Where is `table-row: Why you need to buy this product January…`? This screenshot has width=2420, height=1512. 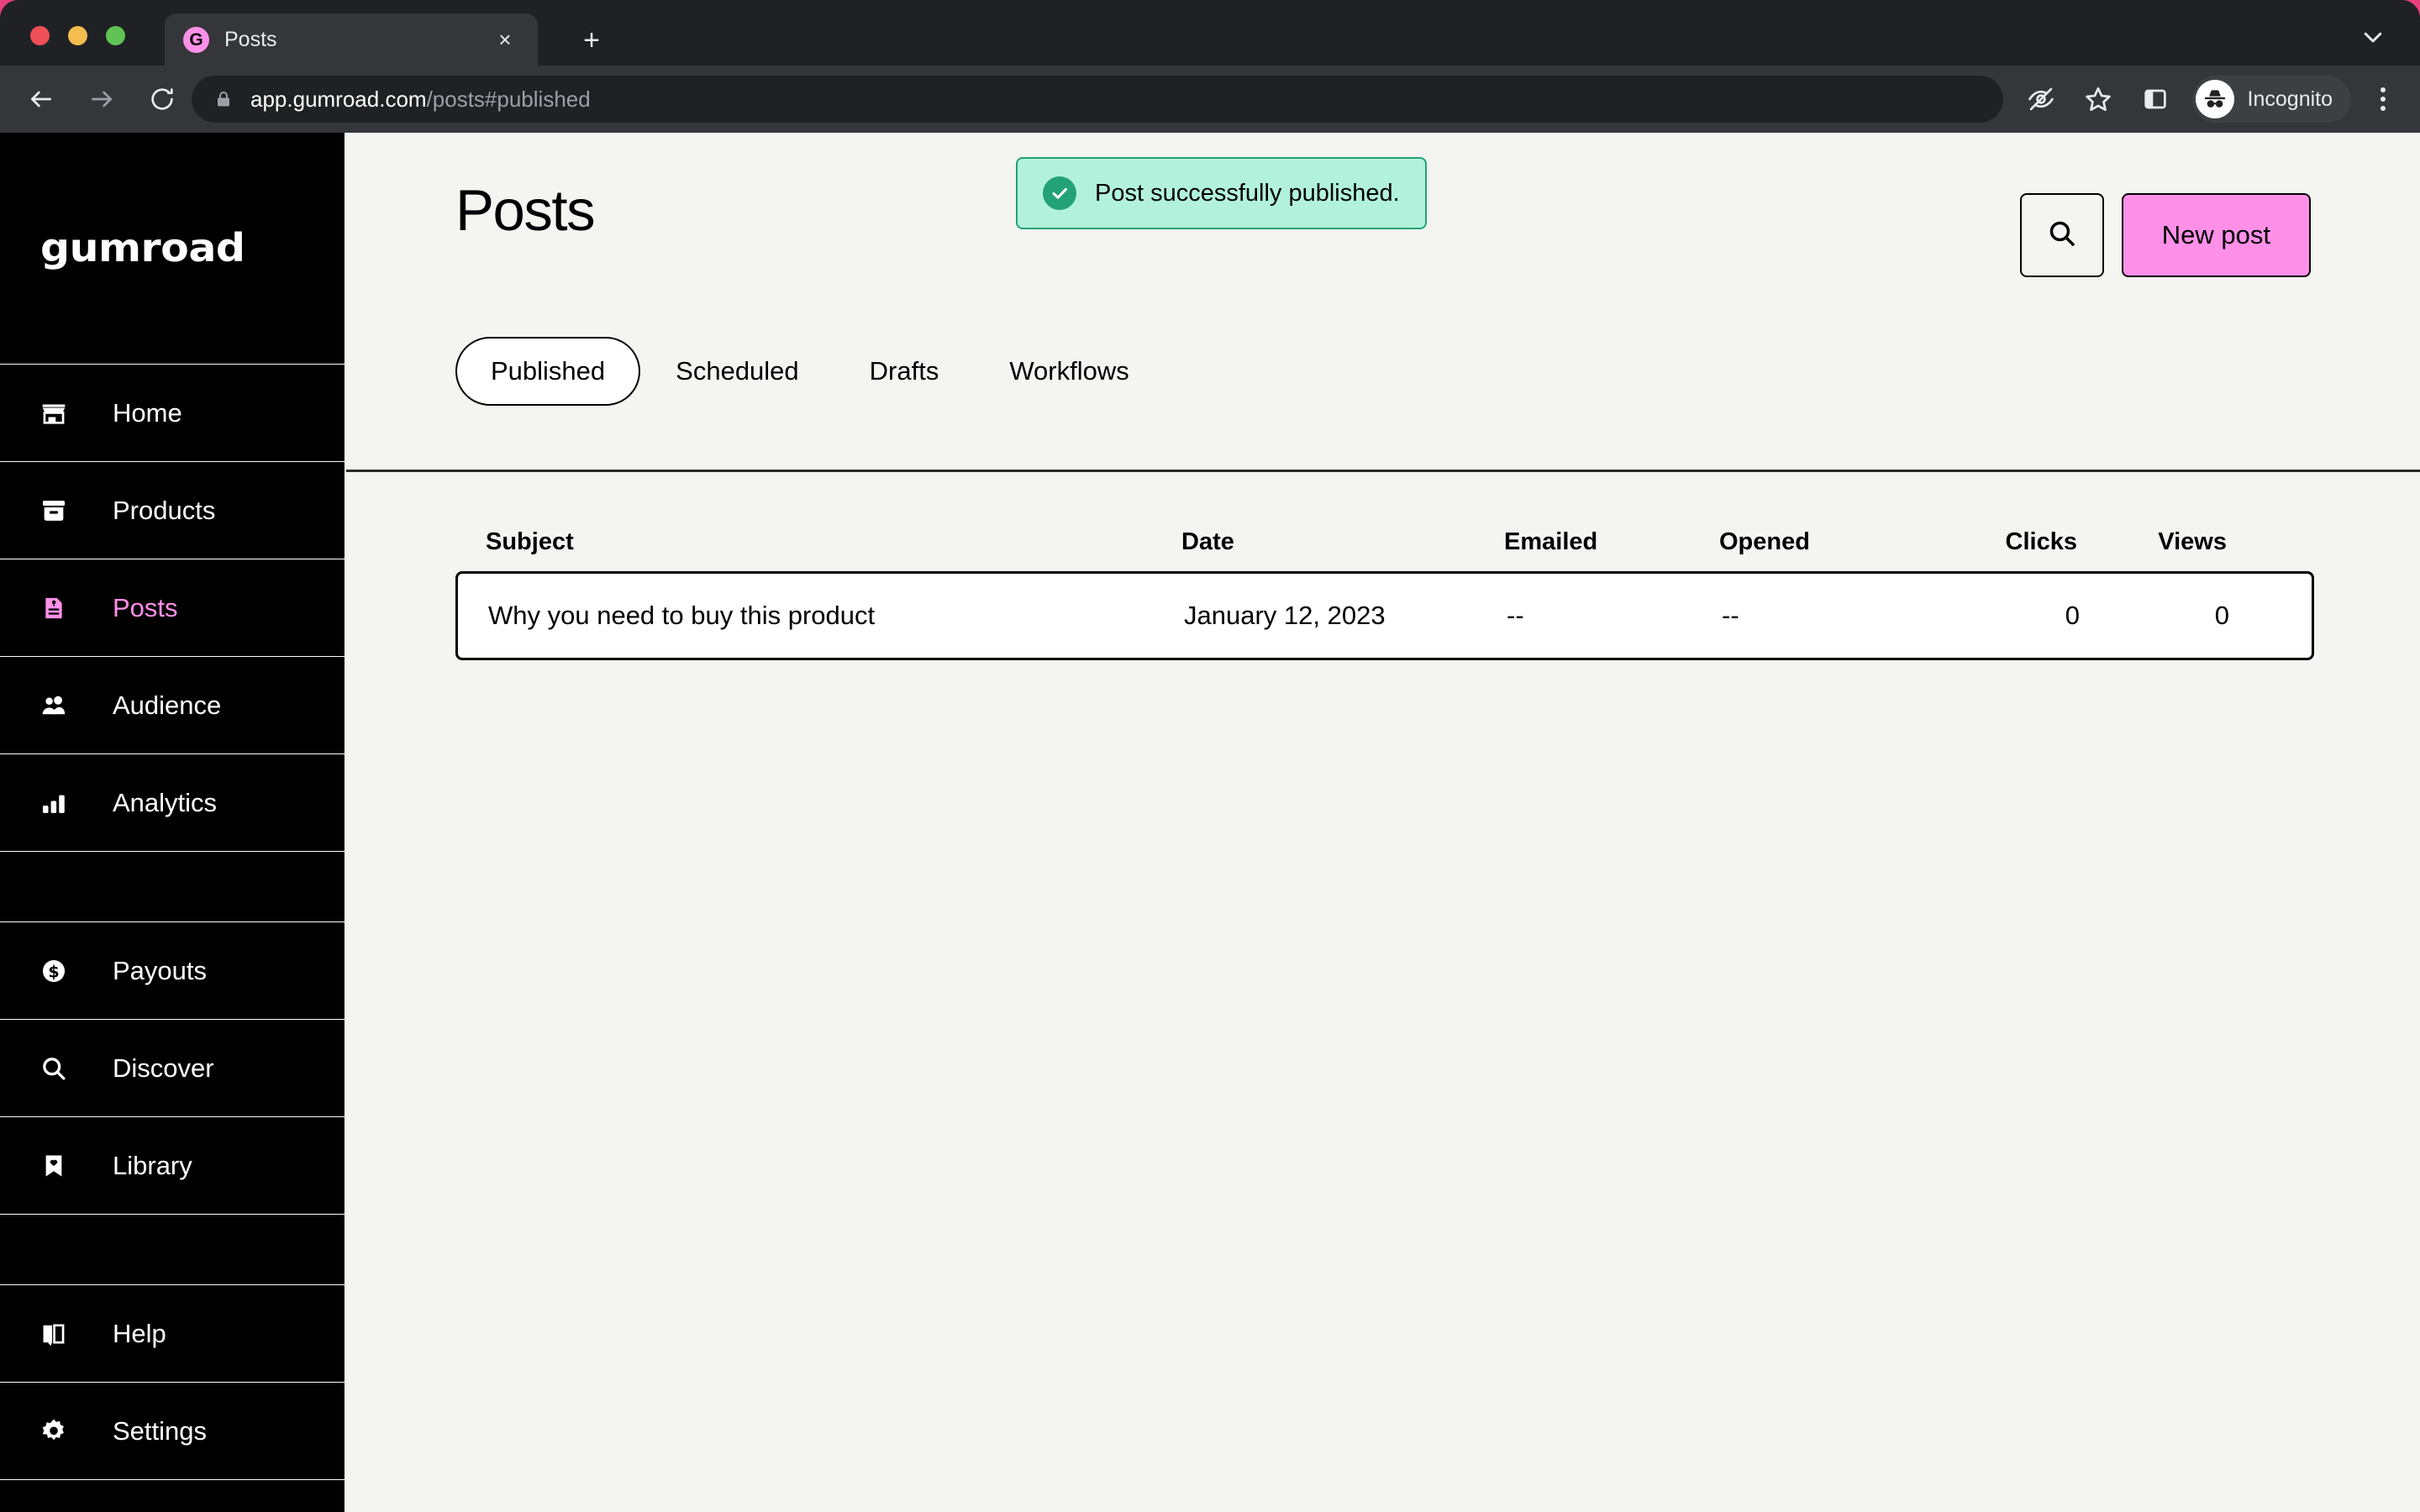 table-row: Why you need to buy this product January… is located at coordinates (1384, 615).